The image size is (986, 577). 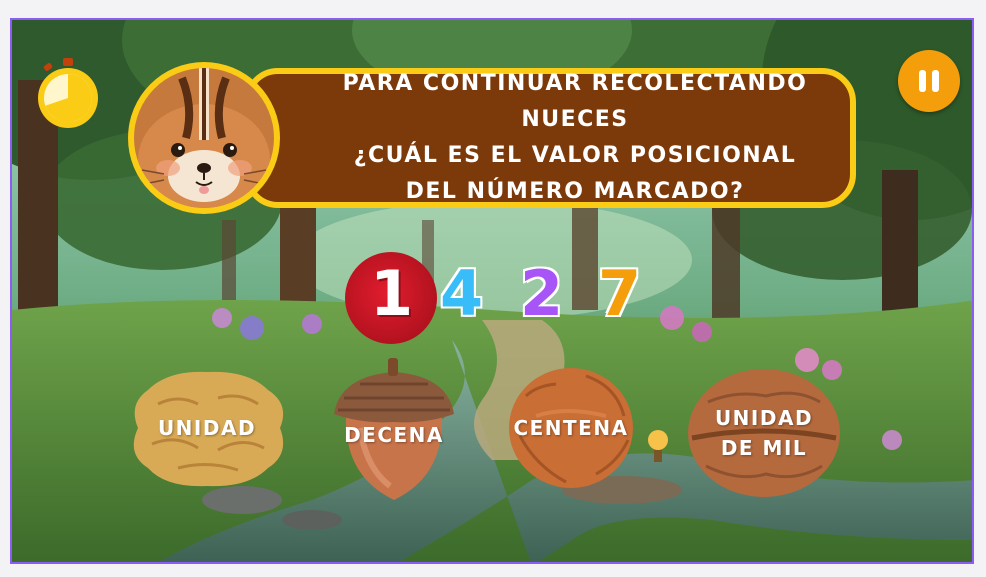 I want to click on digit-units: 7, so click(x=619, y=294).